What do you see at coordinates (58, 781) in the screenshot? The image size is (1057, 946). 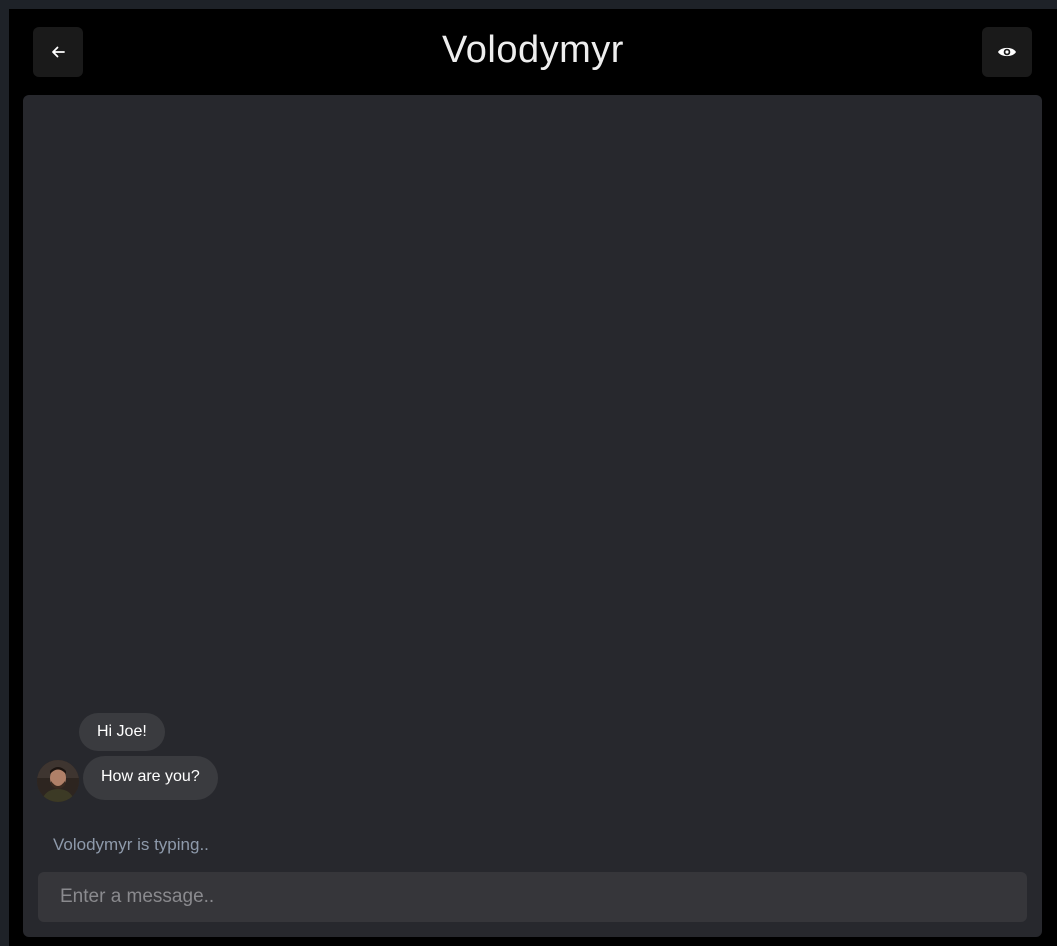 I see `avatar` at bounding box center [58, 781].